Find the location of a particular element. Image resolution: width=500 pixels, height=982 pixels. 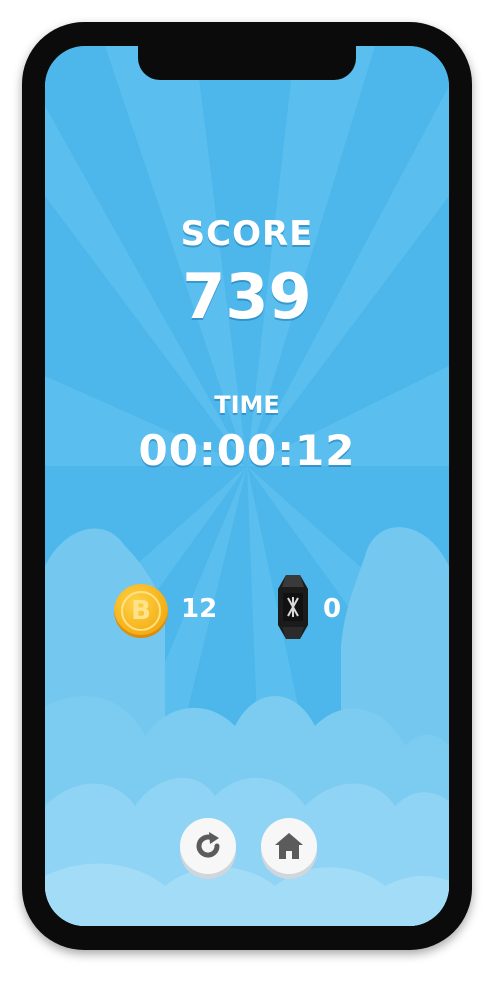

crystal-gem-icon is located at coordinates (293, 607).